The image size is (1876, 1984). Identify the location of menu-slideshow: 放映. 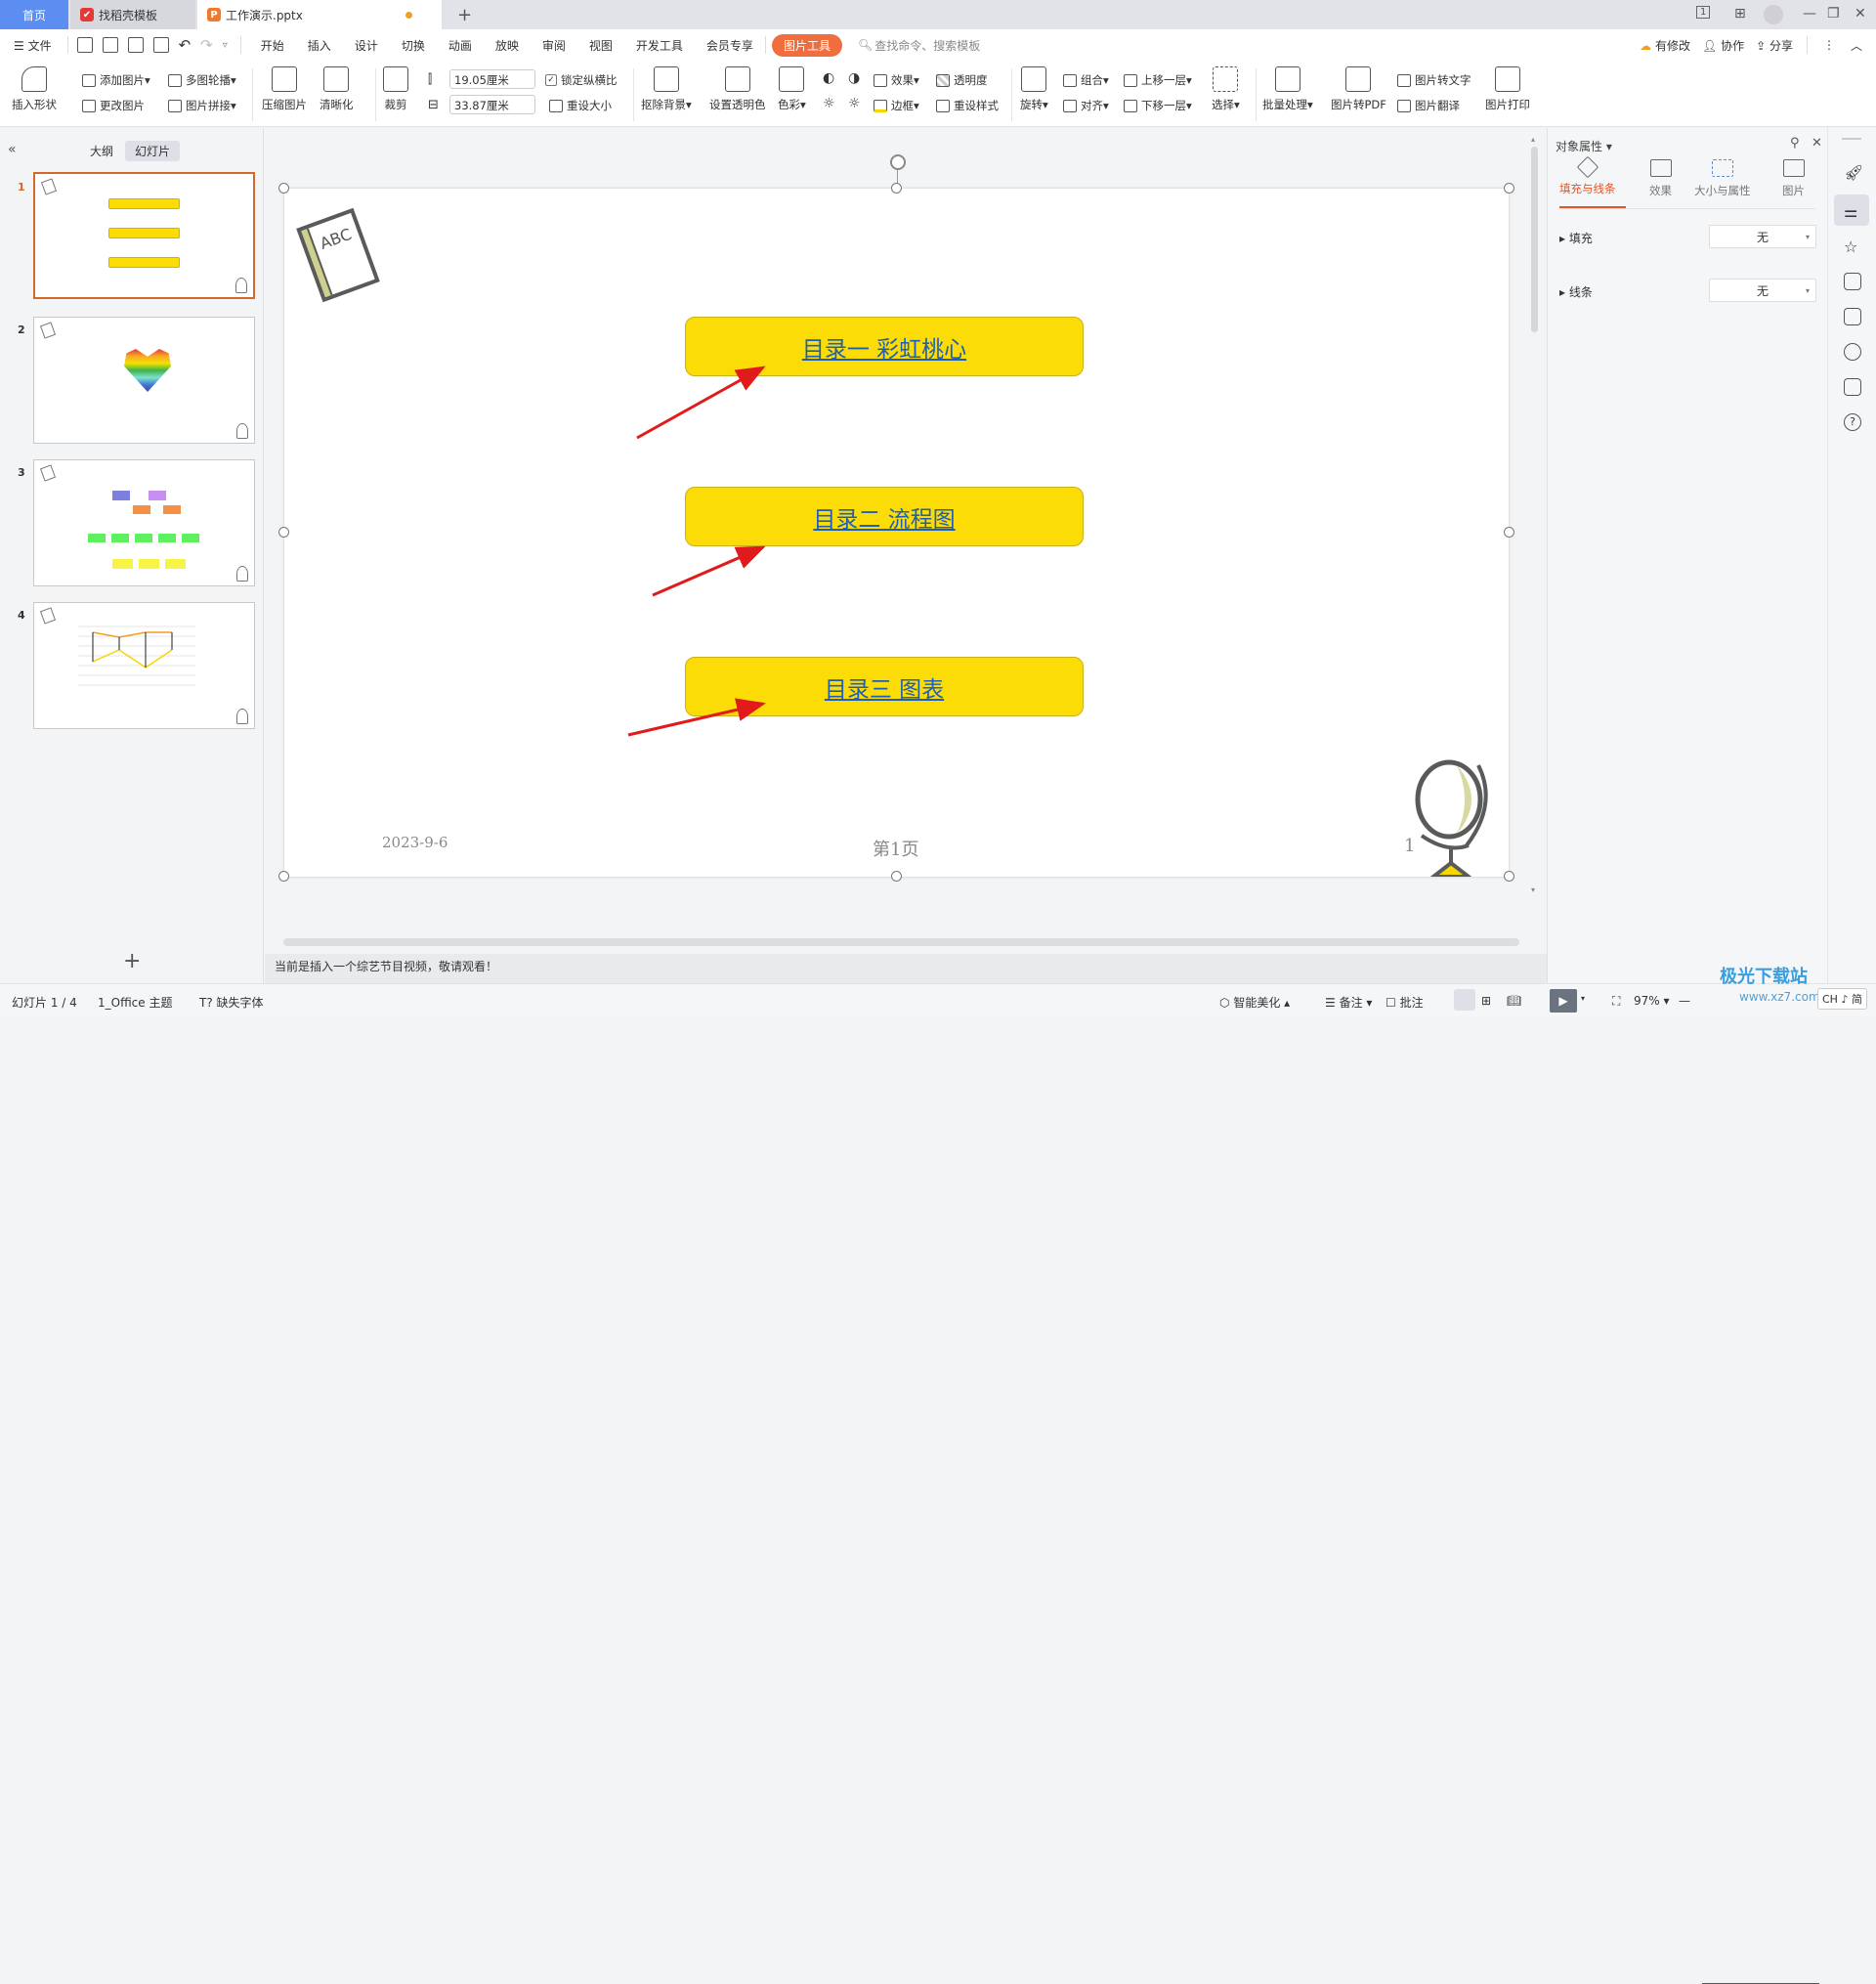
(507, 45).